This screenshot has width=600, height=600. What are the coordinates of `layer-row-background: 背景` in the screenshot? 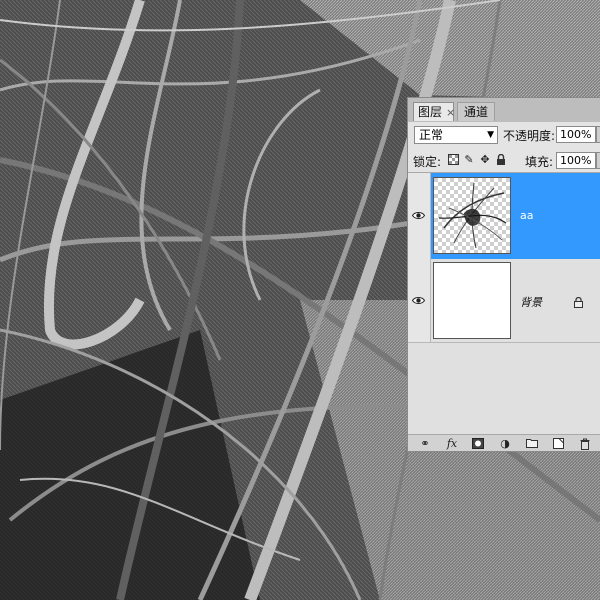 It's located at (504, 301).